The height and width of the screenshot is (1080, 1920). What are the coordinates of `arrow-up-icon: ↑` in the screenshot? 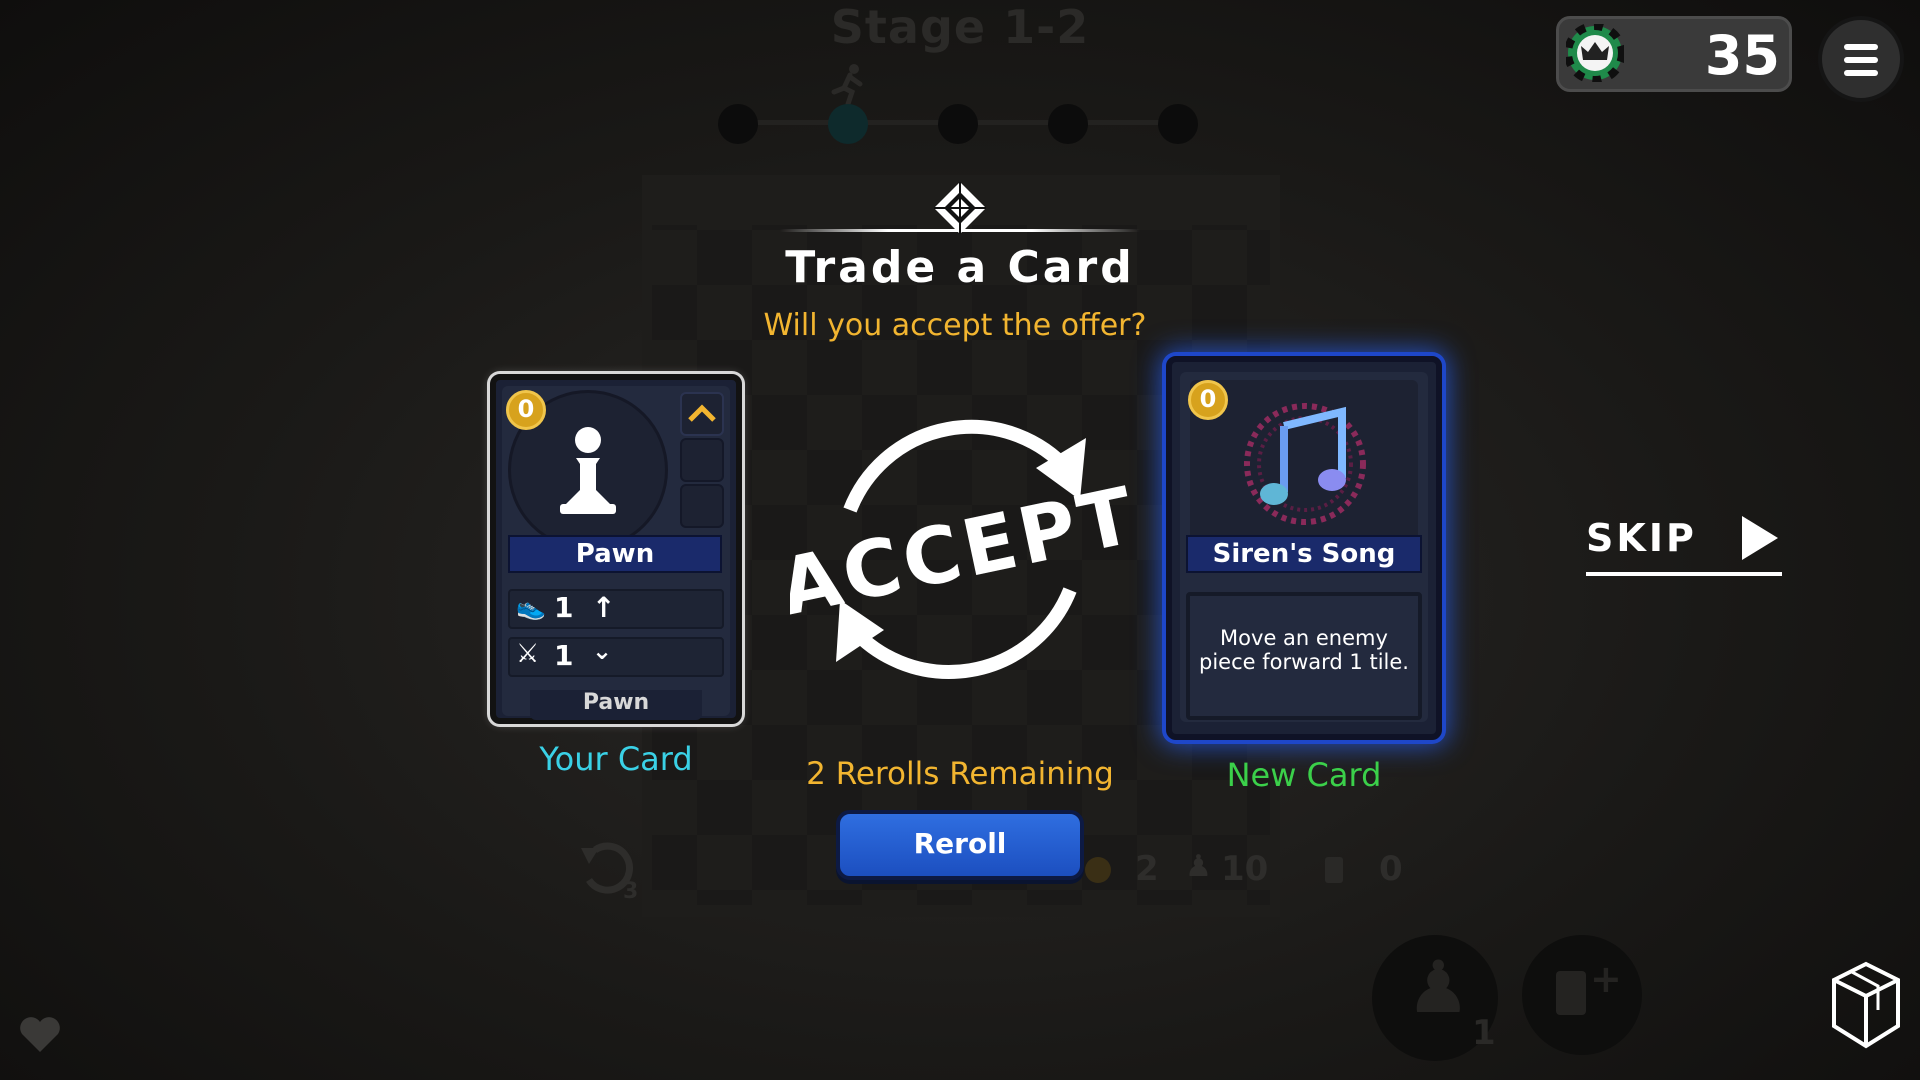 It's located at (604, 607).